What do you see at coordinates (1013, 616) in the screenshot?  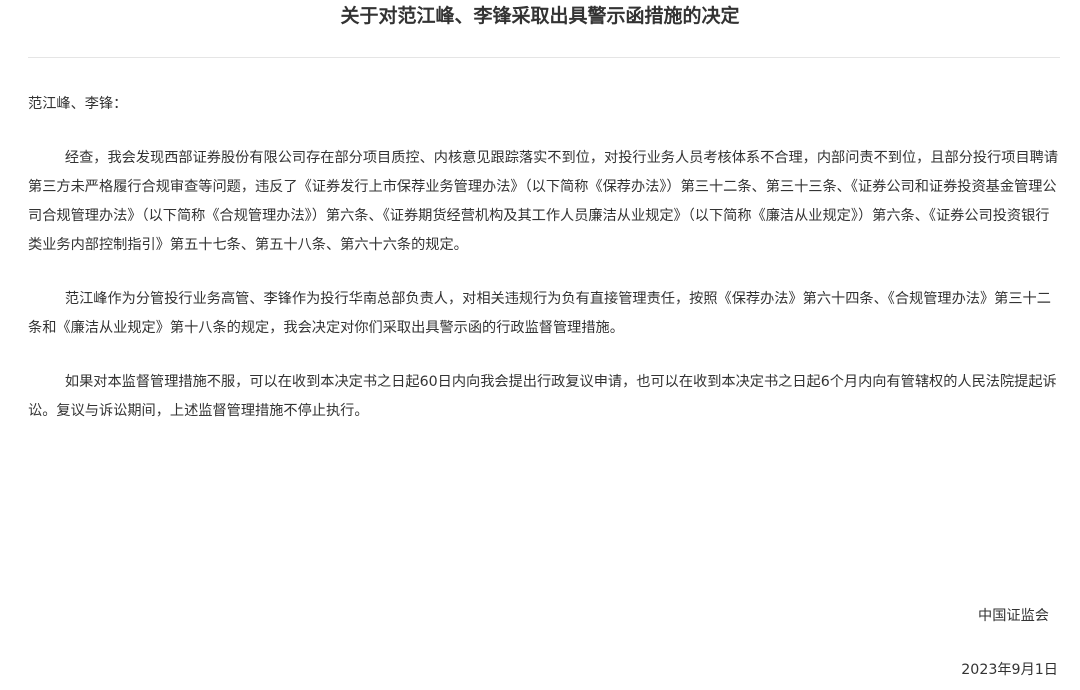 I see `issuer-signature: 中国证监会` at bounding box center [1013, 616].